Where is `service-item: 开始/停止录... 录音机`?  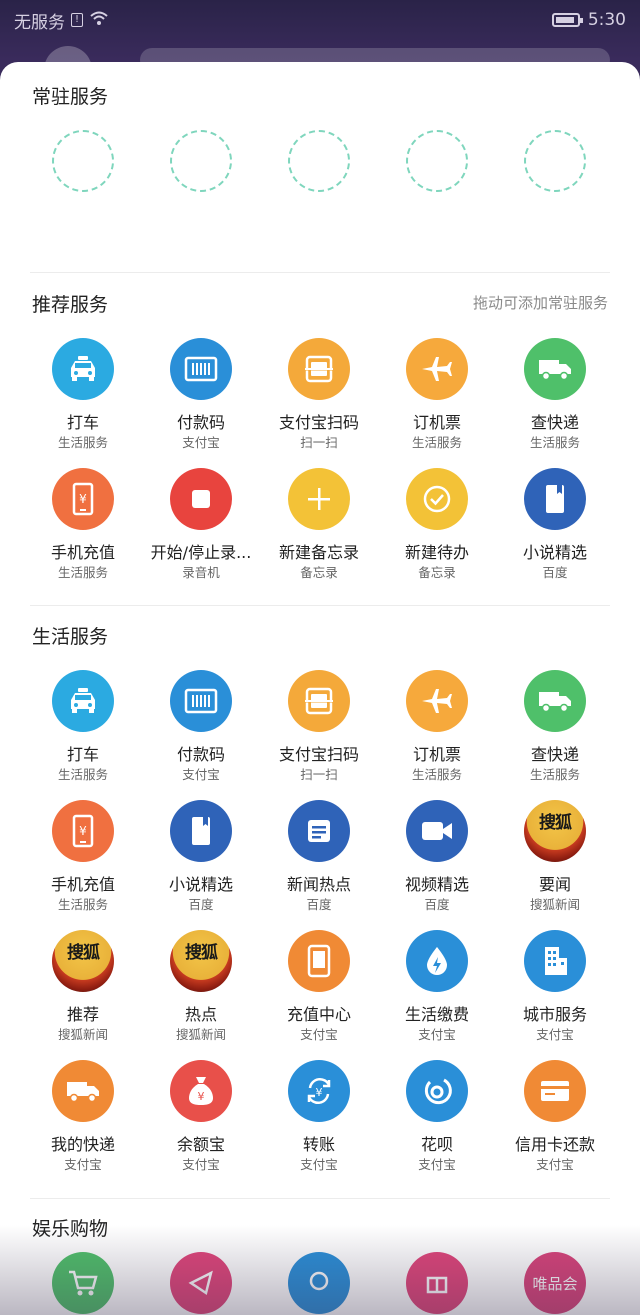
service-item: 开始/停止录... 录音机 is located at coordinates (201, 524).